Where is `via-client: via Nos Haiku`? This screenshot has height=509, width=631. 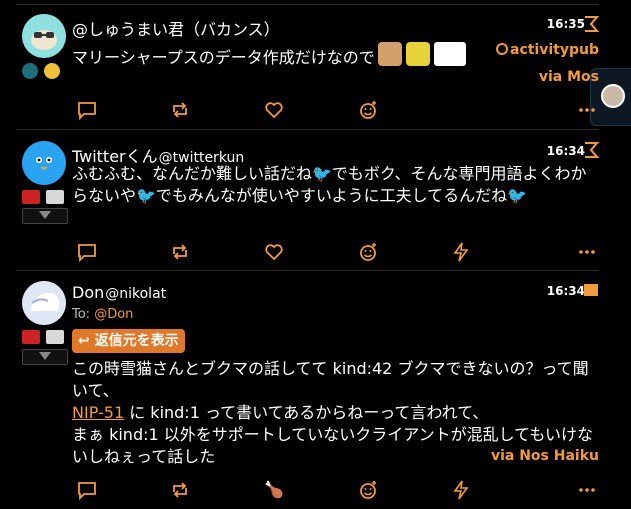
via-client: via Nos Haiku is located at coordinates (545, 456).